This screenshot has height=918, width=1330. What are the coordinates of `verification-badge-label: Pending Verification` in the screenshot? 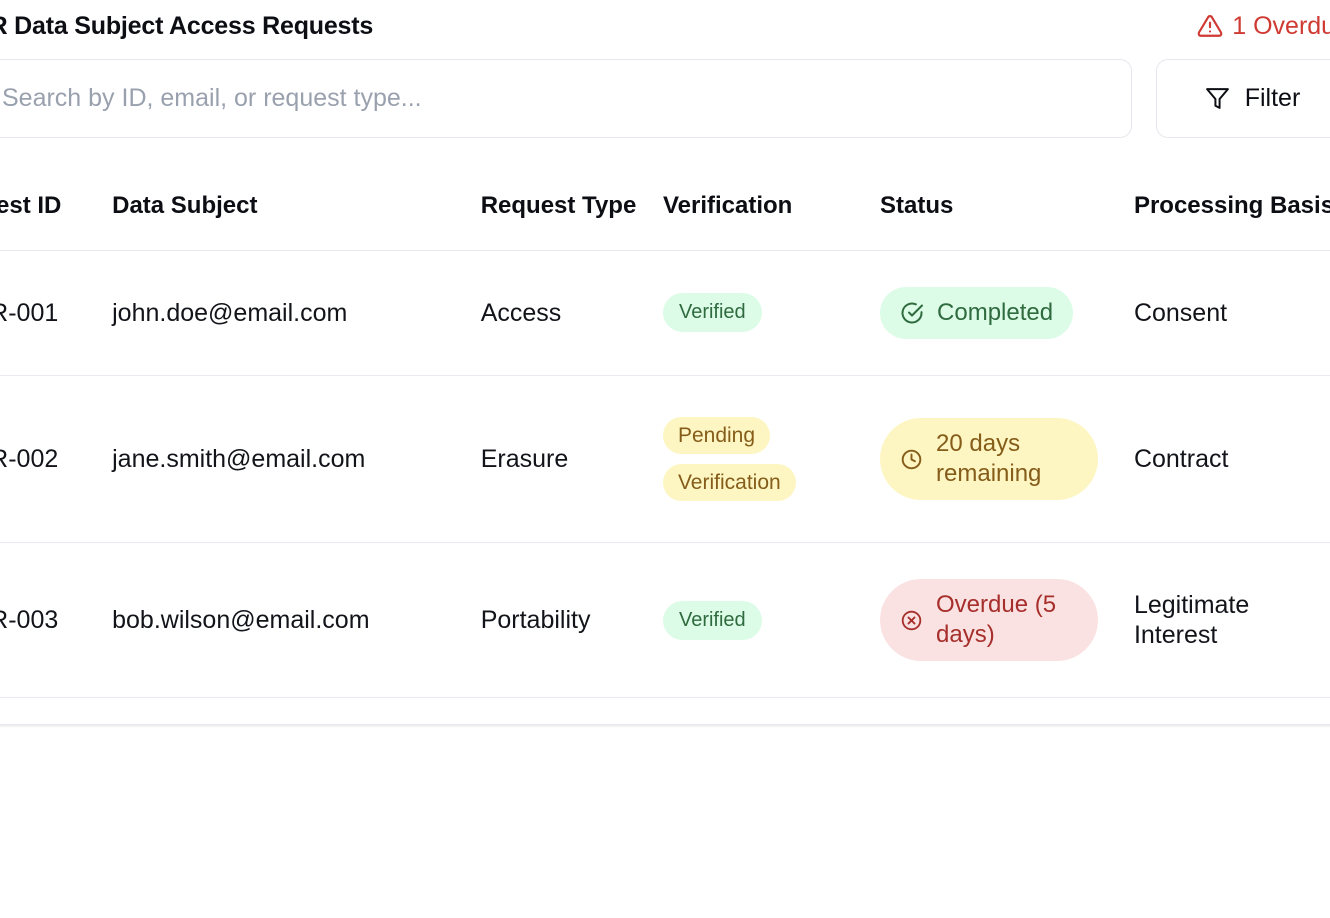 It's located at (729, 459).